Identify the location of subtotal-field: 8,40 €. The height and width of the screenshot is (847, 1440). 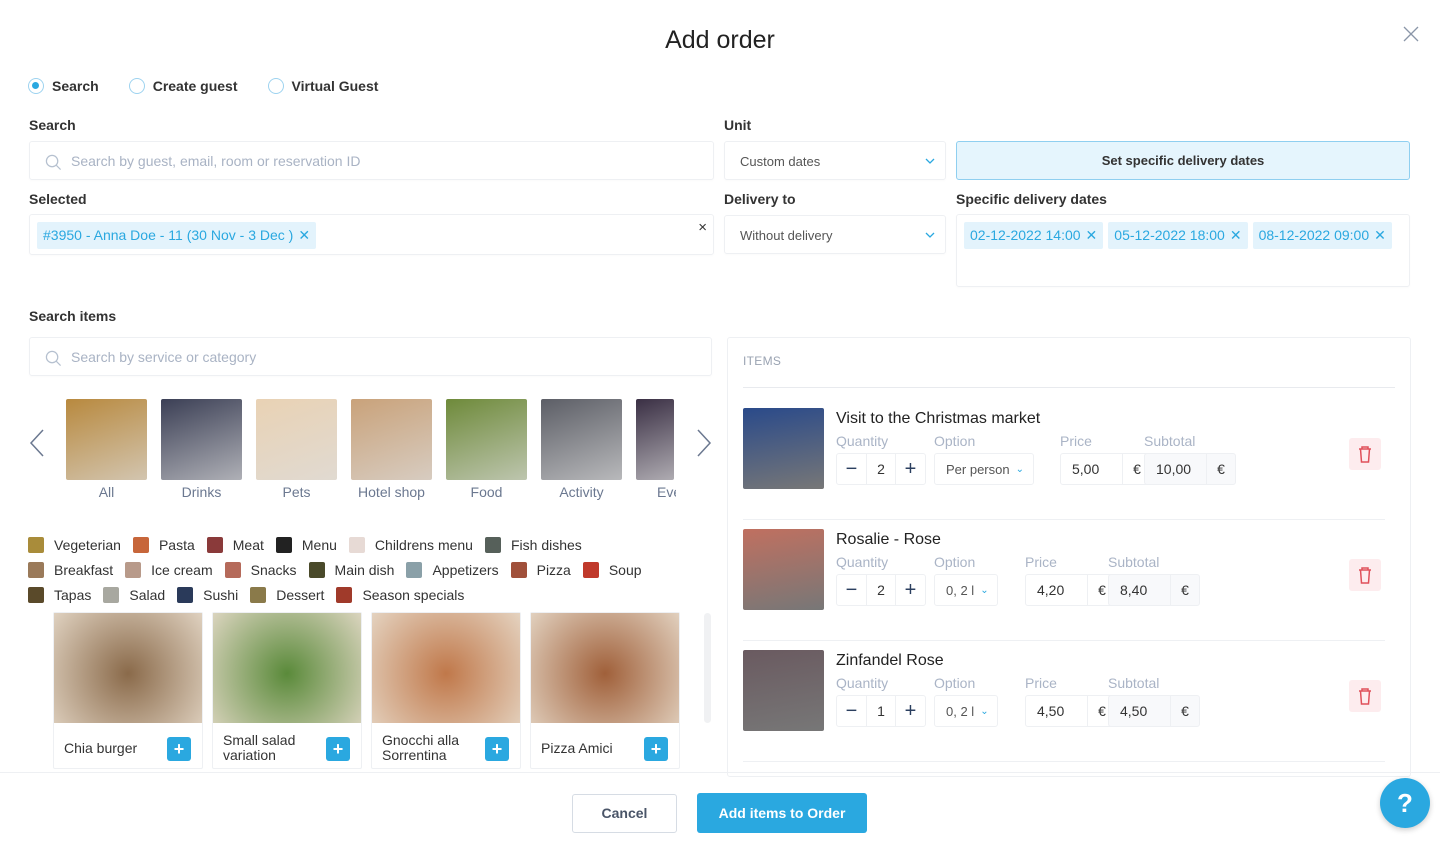
(1154, 590).